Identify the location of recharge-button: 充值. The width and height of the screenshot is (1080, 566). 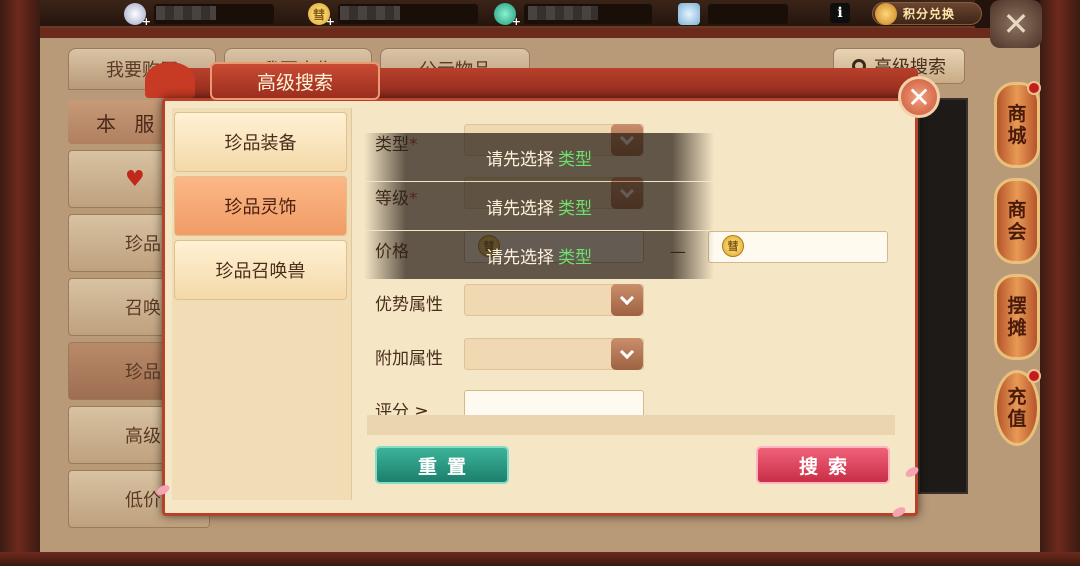
(1017, 407).